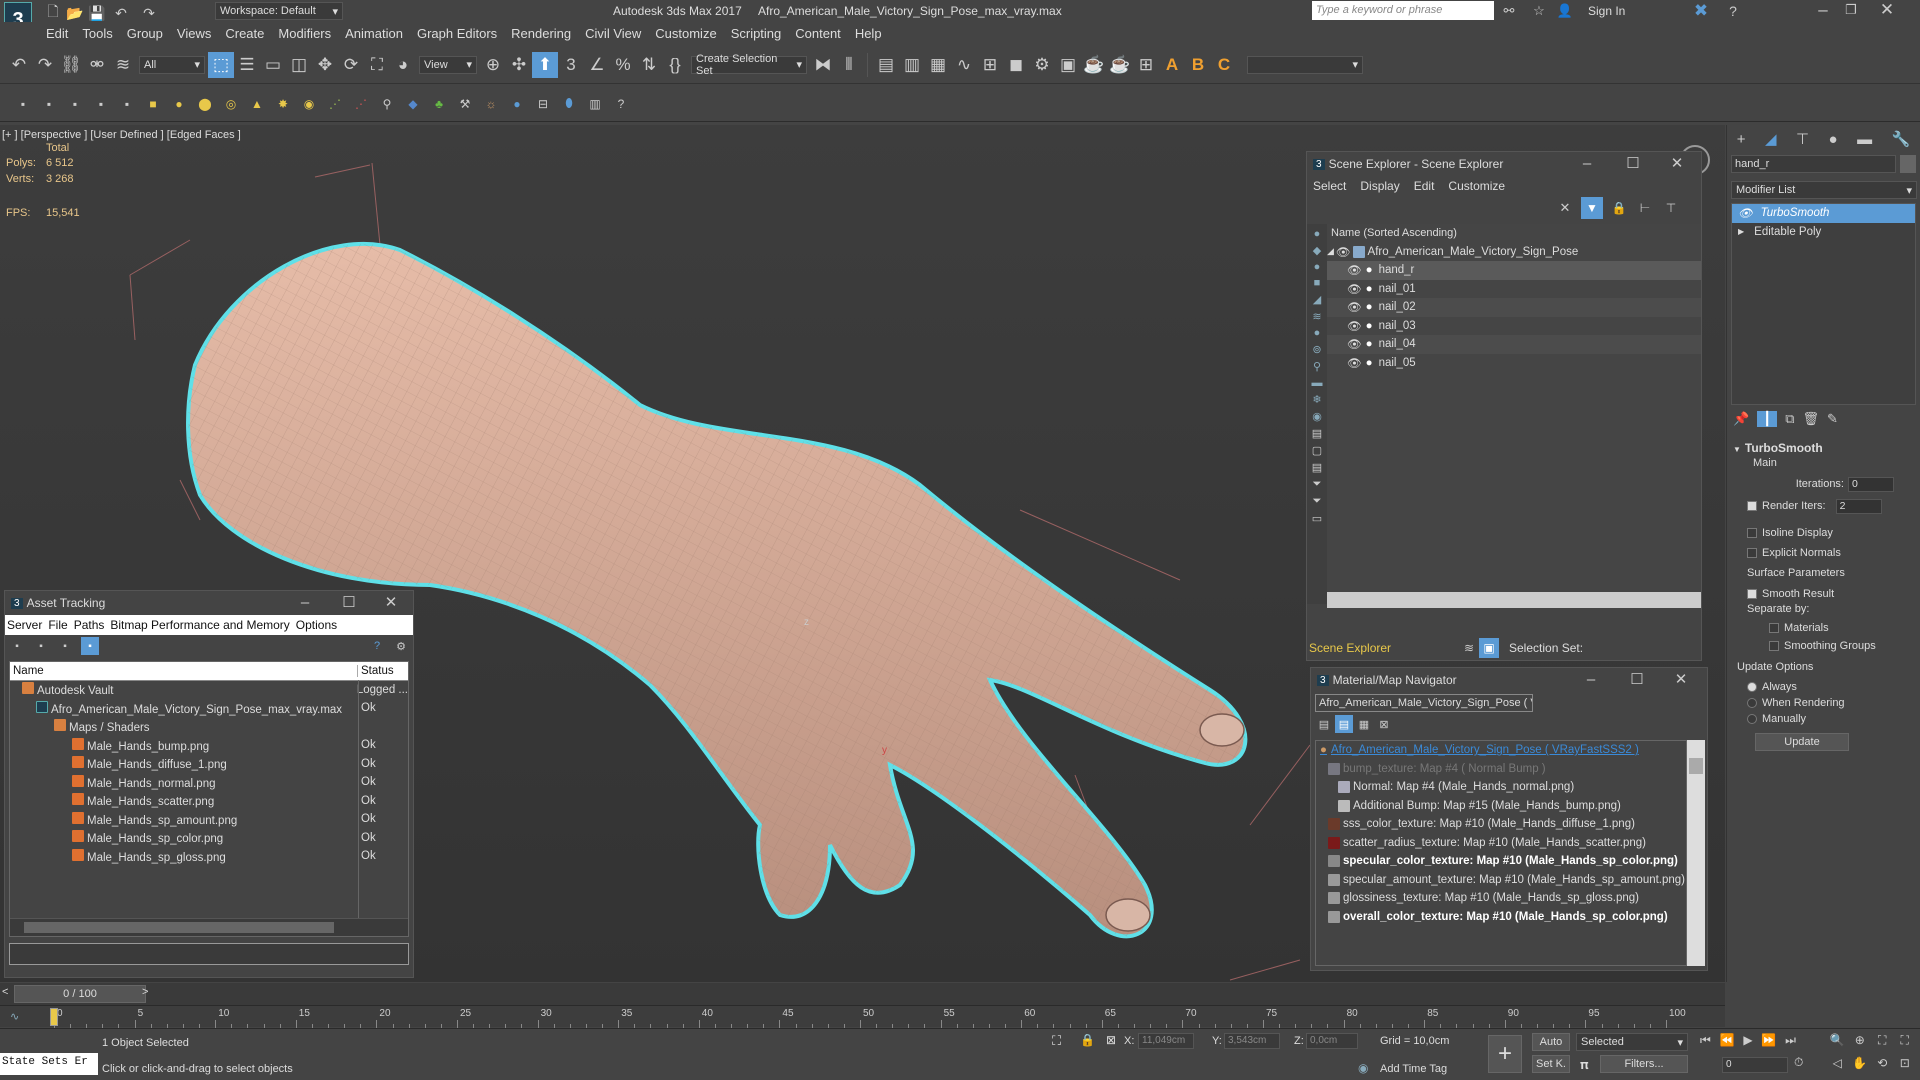 The width and height of the screenshot is (1920, 1080). What do you see at coordinates (10, 135) in the screenshot?
I see `viewport-menu-plus: [+ ]` at bounding box center [10, 135].